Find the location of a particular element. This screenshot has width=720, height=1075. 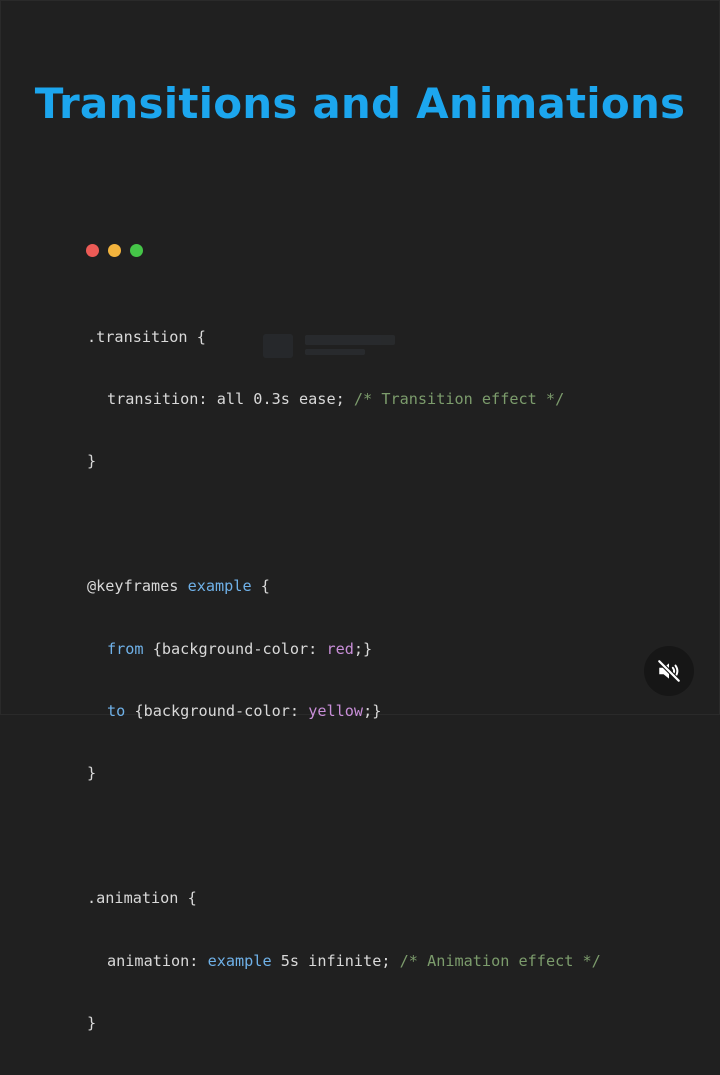

code-value: red is located at coordinates (340, 648).